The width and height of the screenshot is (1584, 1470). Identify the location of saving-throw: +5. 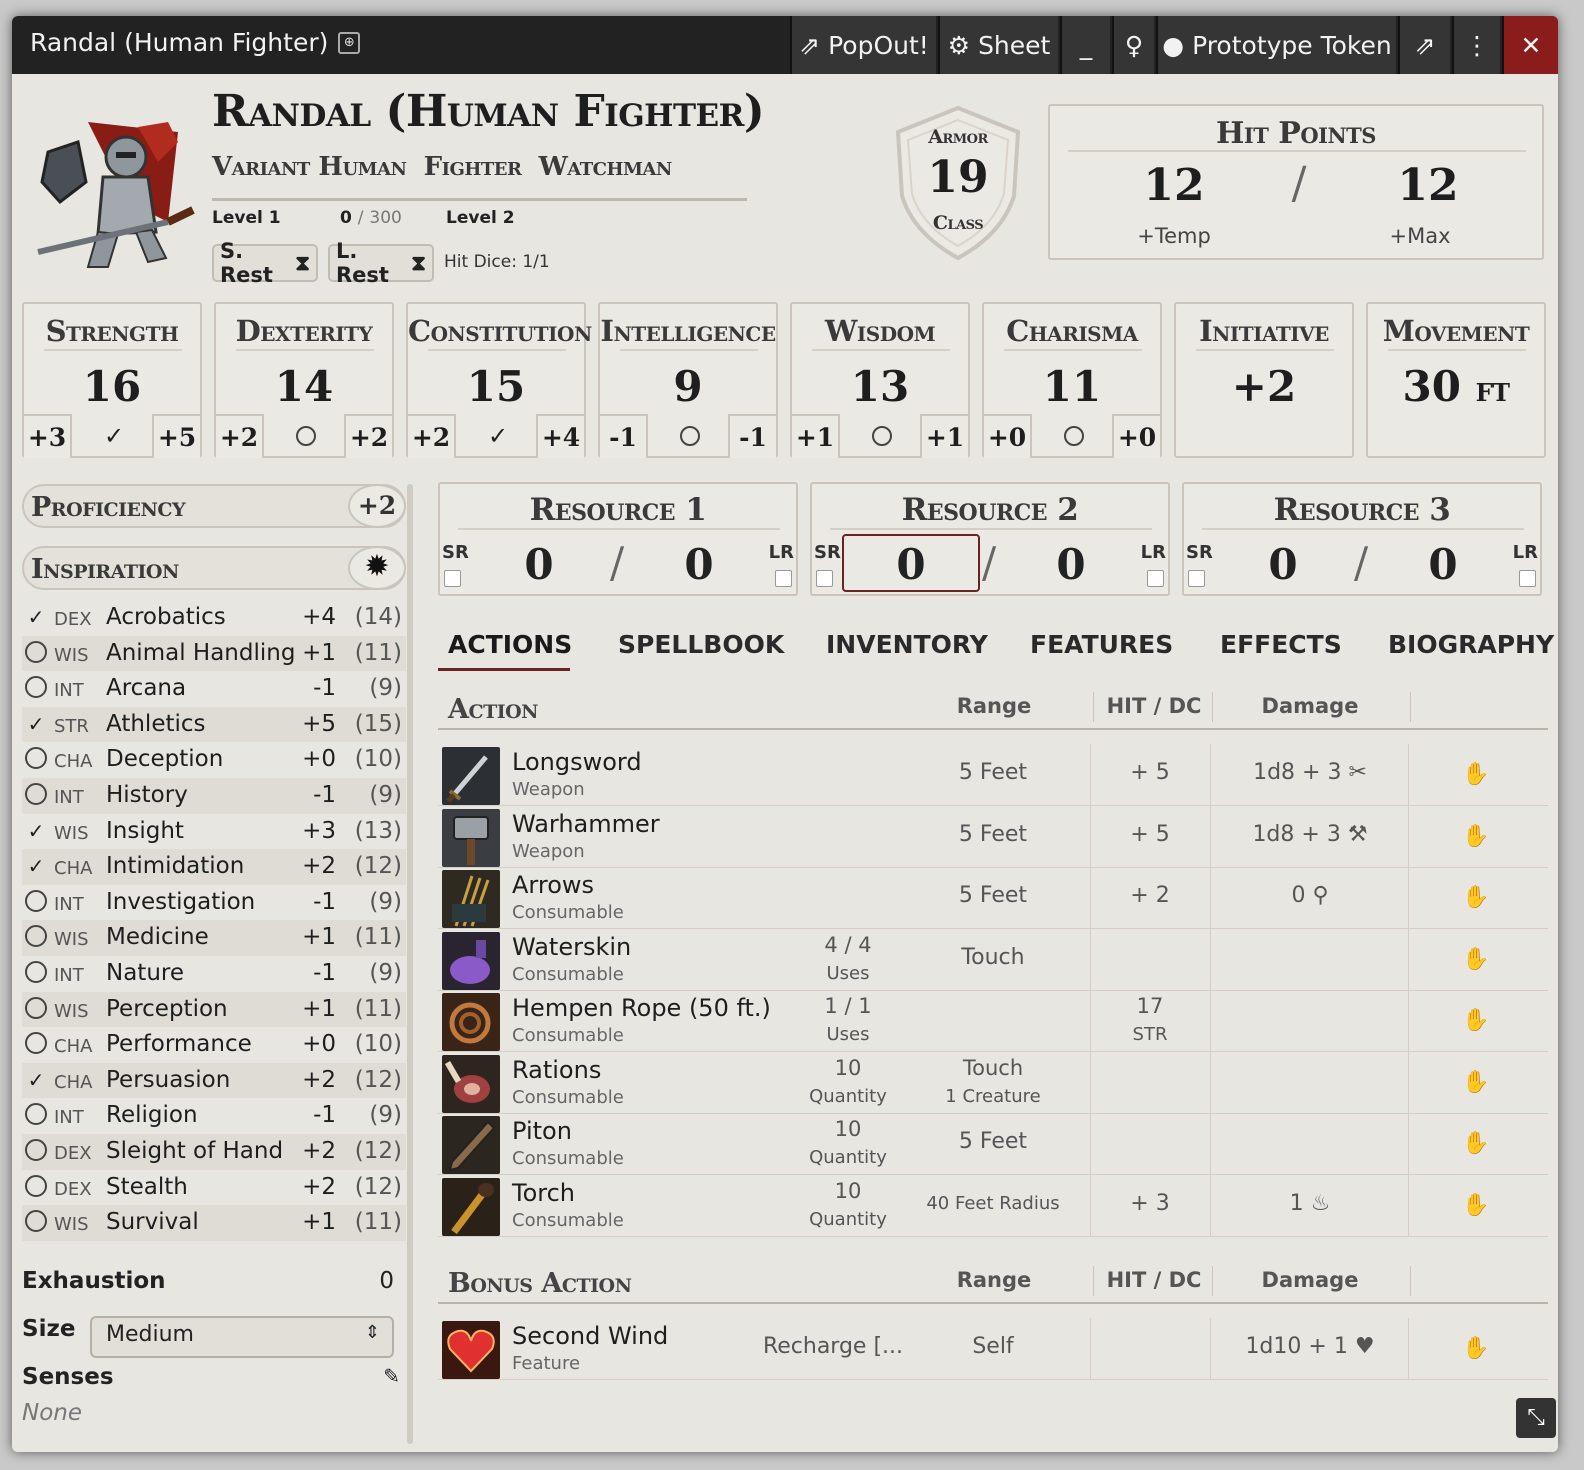
(176, 436).